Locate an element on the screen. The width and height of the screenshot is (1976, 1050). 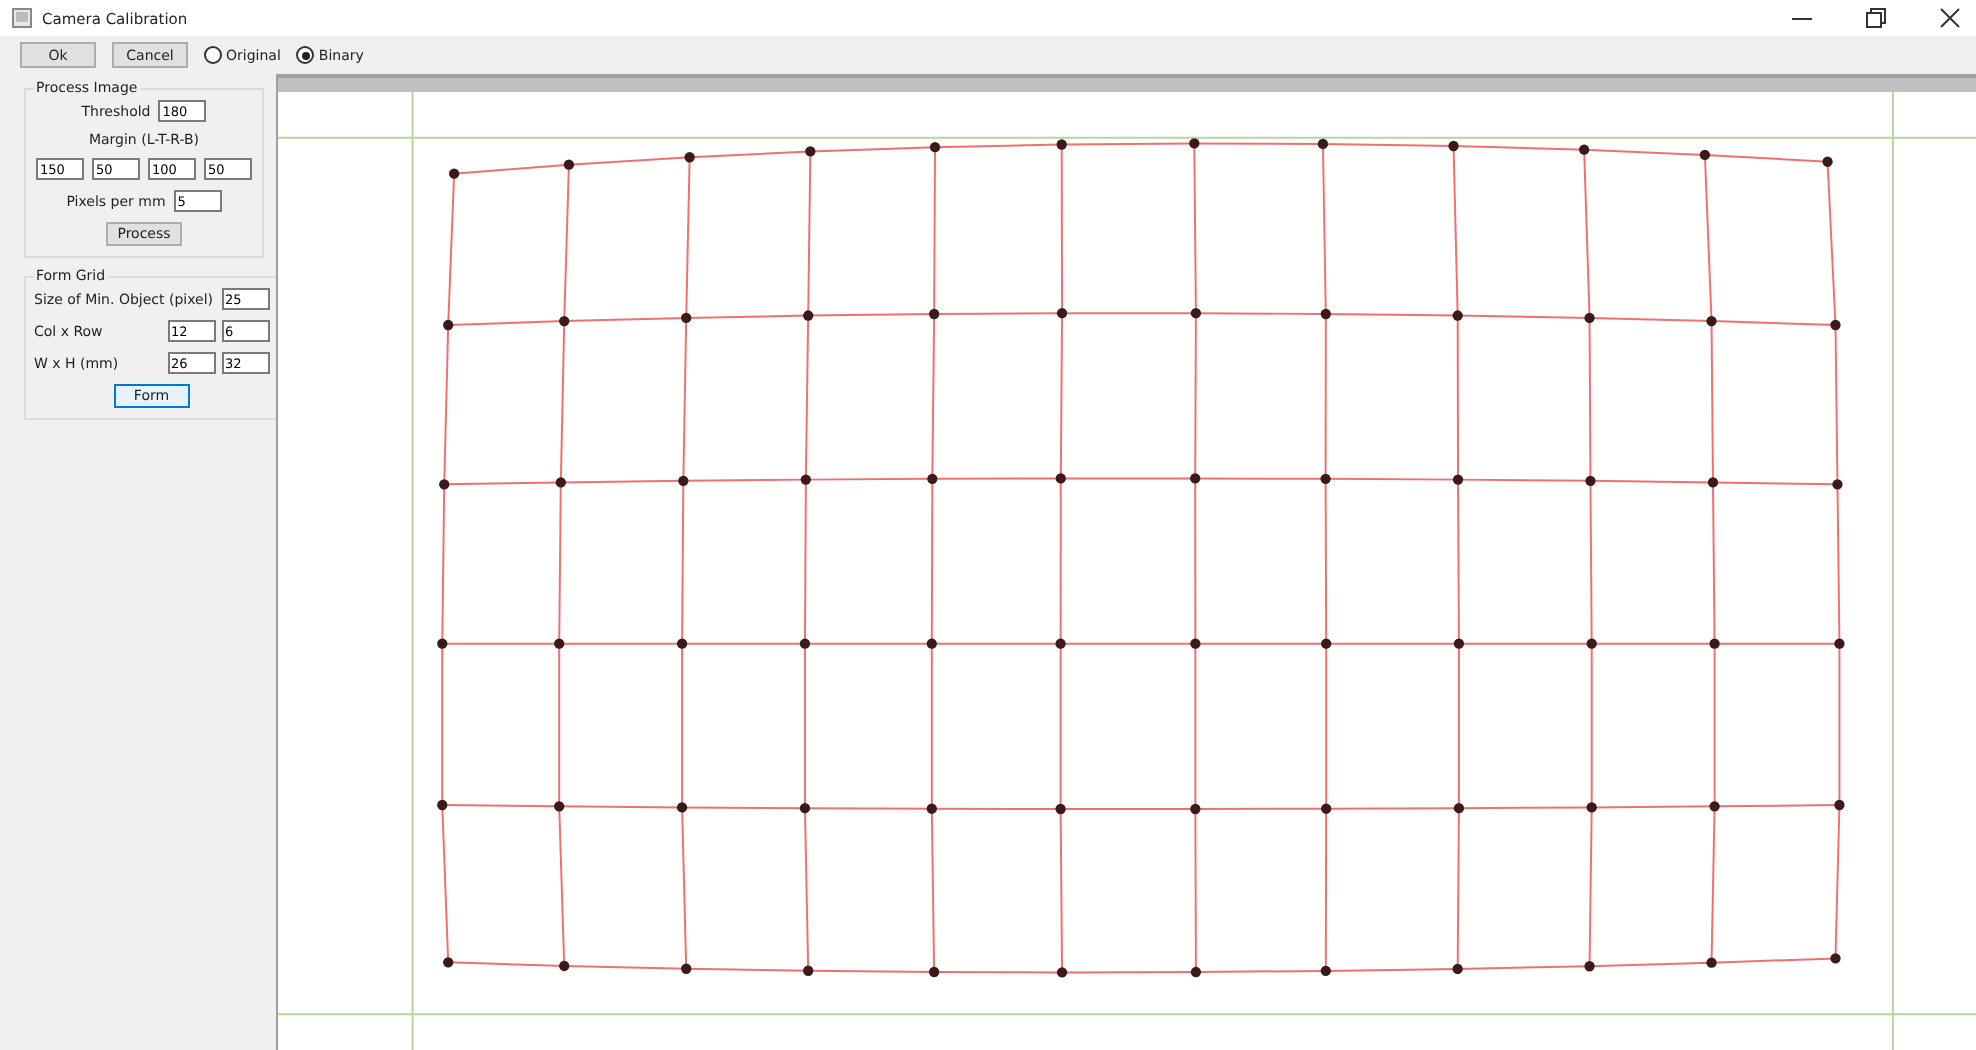
restore-icon is located at coordinates (1876, 18).